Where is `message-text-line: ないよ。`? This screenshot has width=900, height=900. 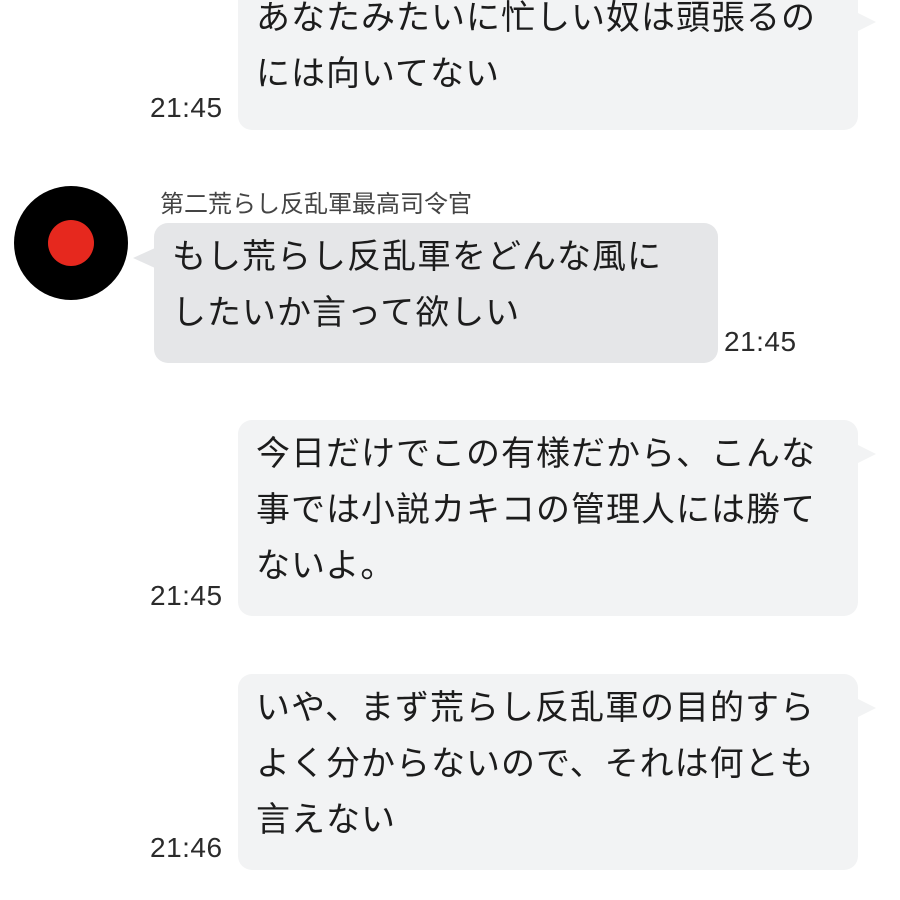
message-text-line: ないよ。 is located at coordinates (326, 566).